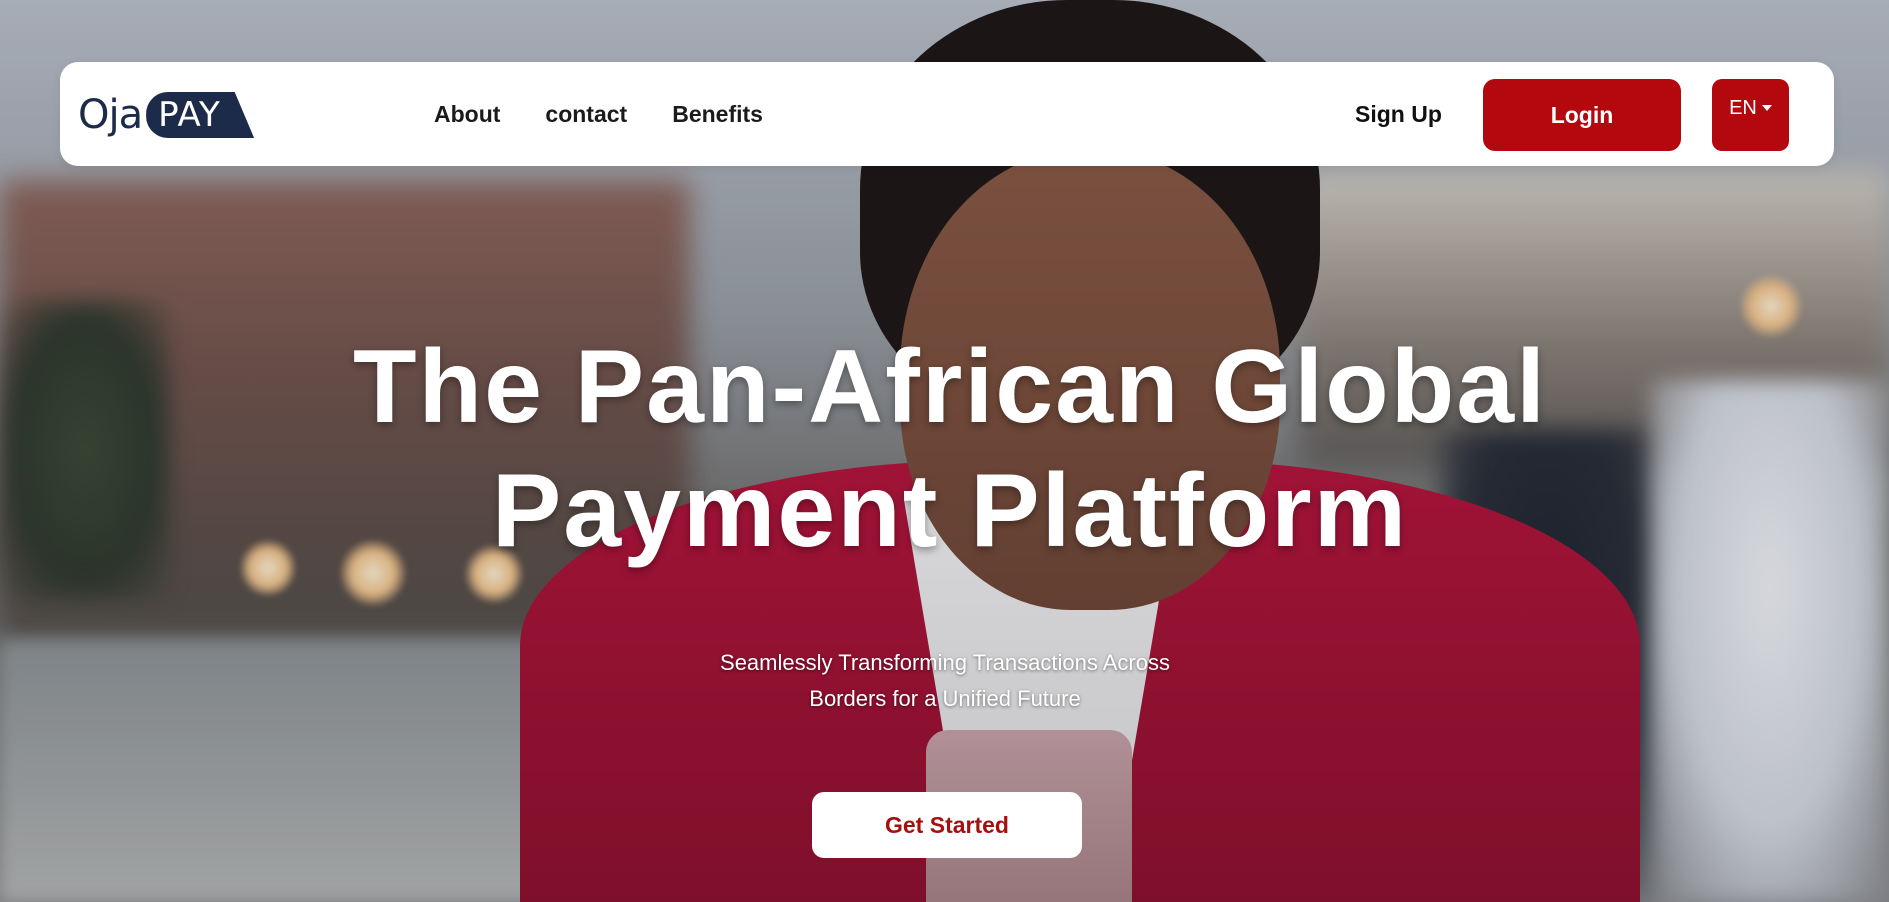  I want to click on nav-links: About contact Benefits, so click(598, 114).